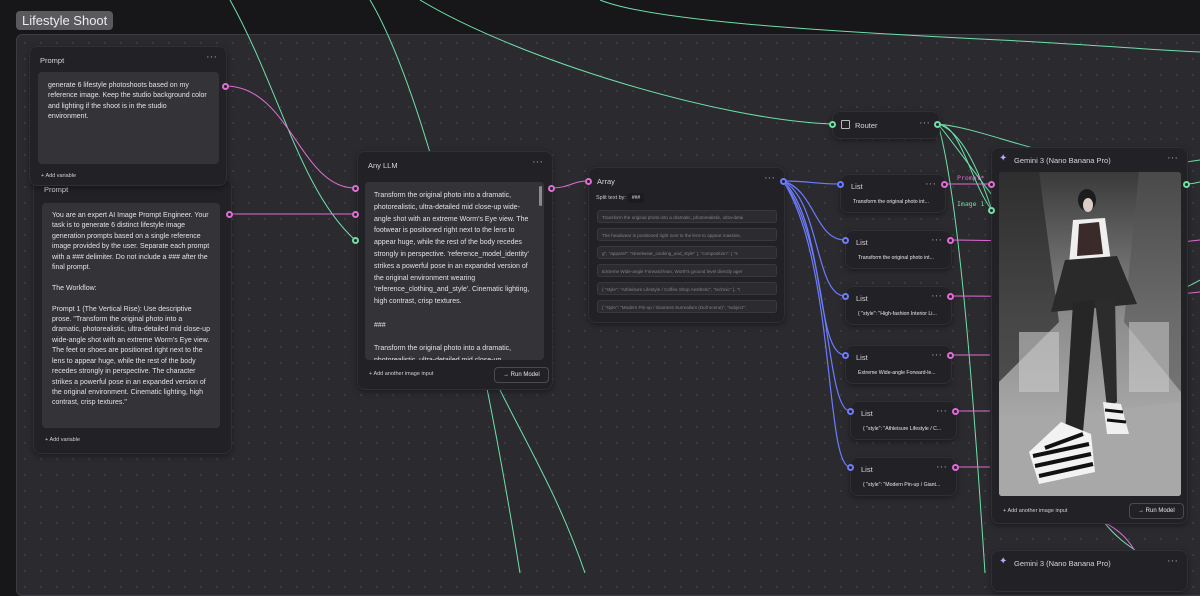 The width and height of the screenshot is (1200, 596). I want to click on router-output-port, so click(937, 124).